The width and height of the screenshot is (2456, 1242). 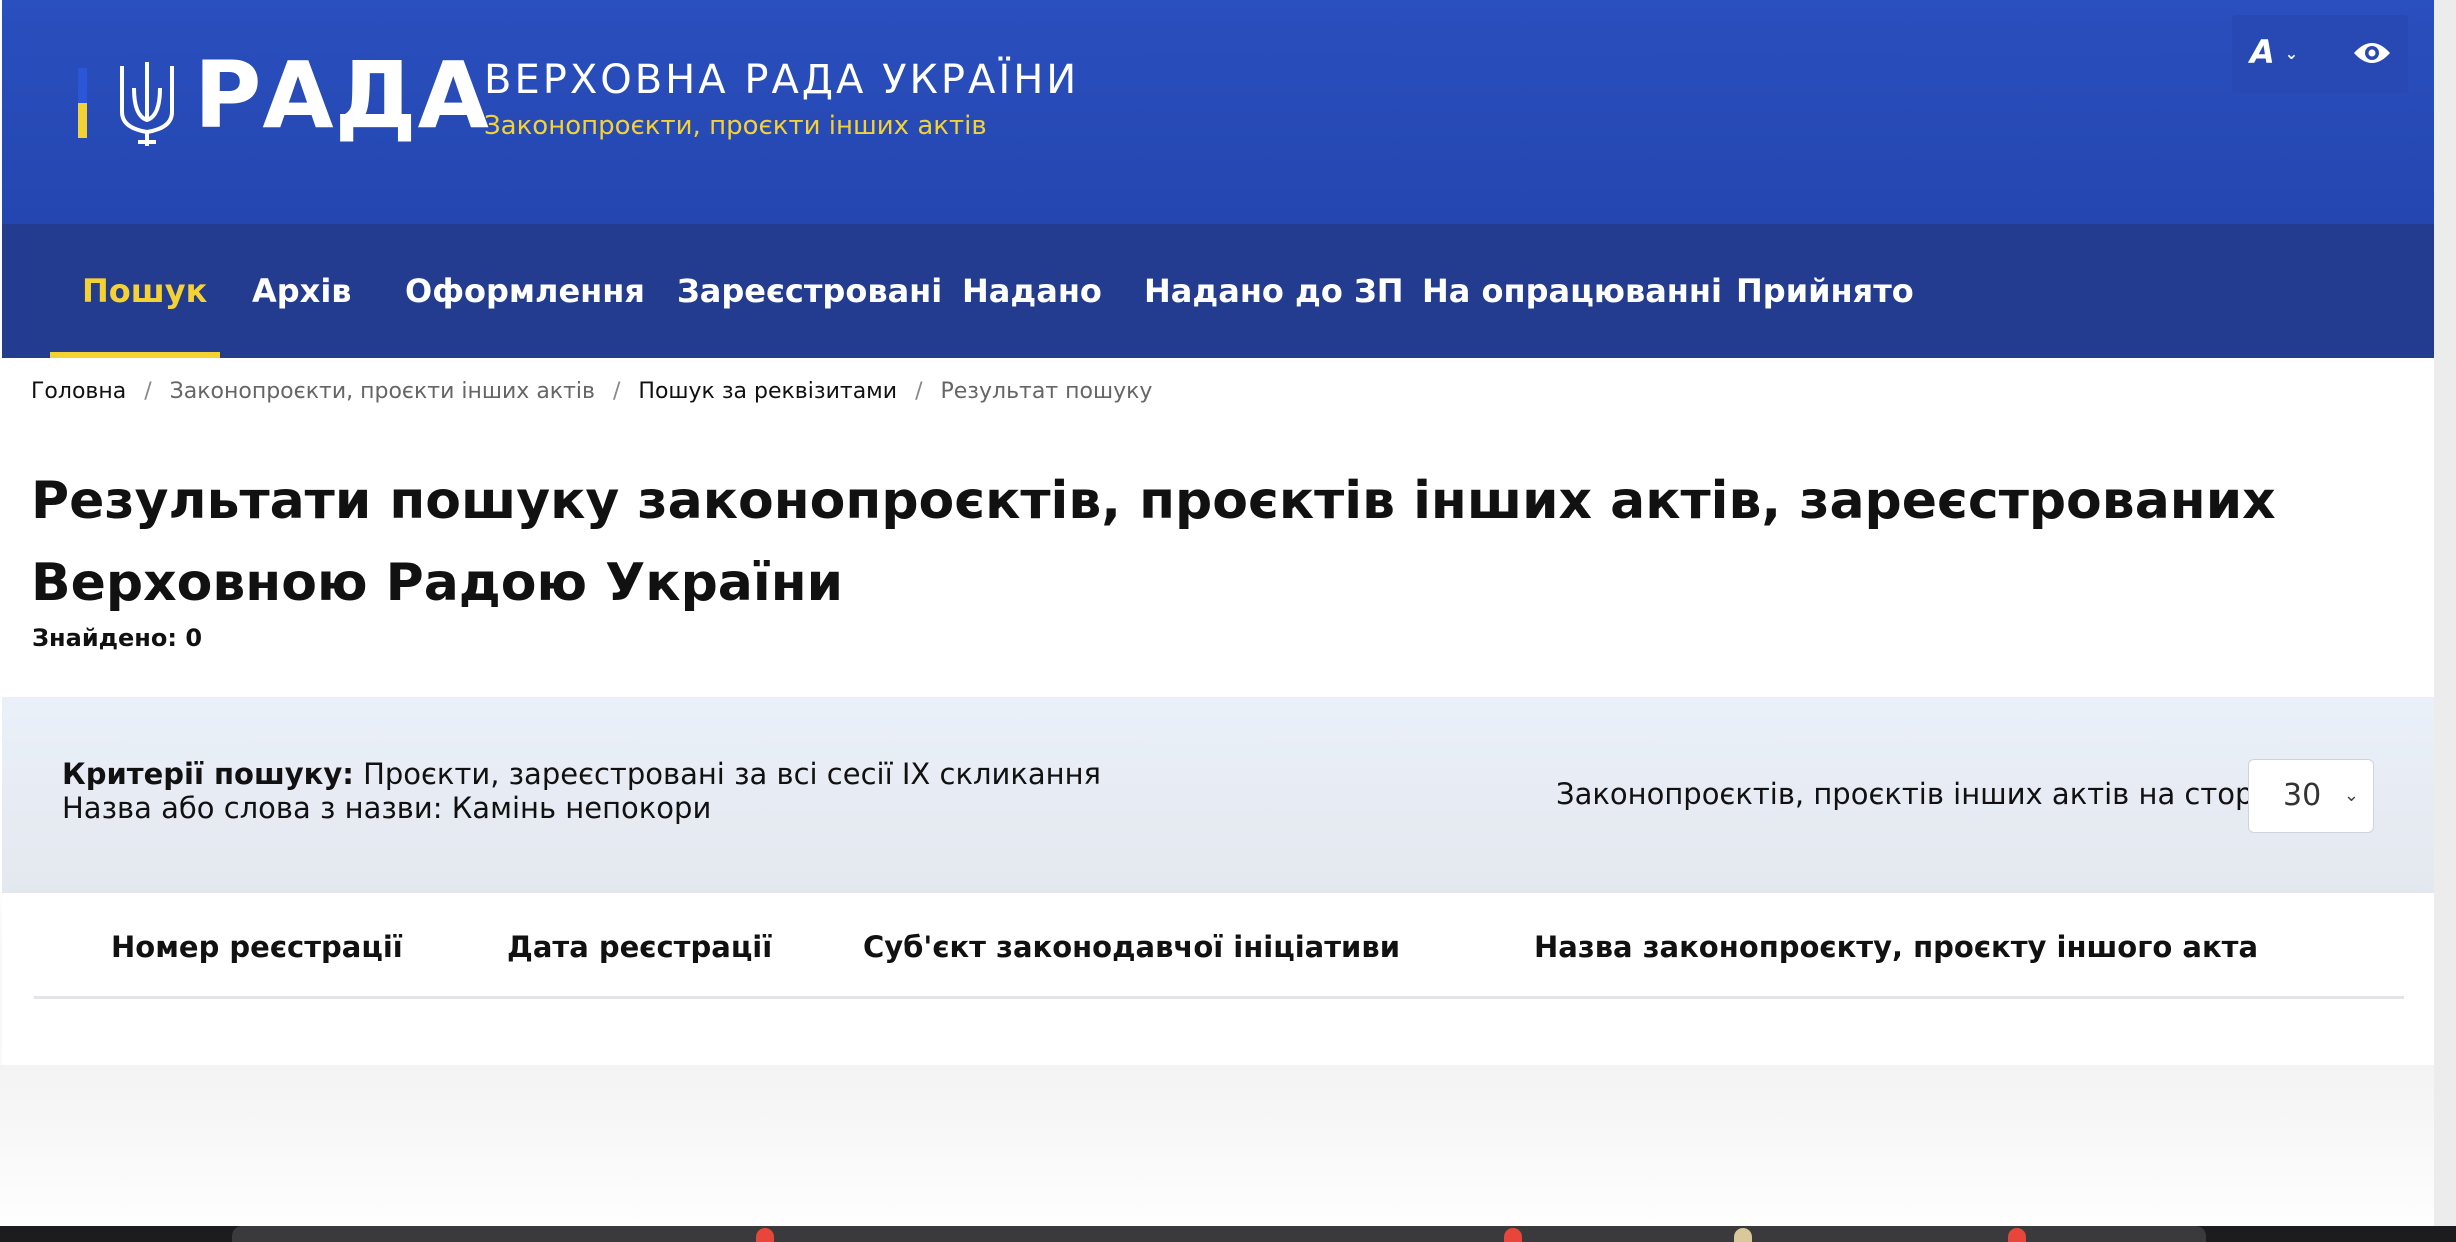 I want to click on font-size-toggle: A ⌄, so click(x=2285, y=52).